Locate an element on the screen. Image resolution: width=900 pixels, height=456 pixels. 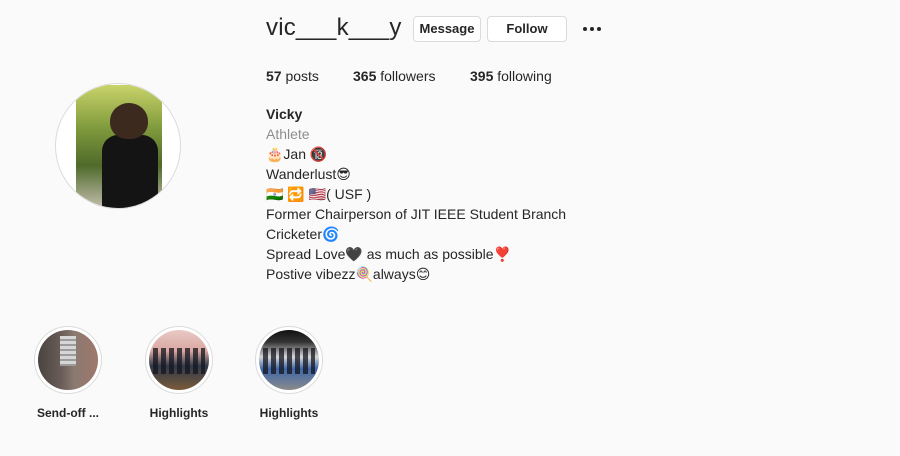
profile-avatar is located at coordinates (118, 146).